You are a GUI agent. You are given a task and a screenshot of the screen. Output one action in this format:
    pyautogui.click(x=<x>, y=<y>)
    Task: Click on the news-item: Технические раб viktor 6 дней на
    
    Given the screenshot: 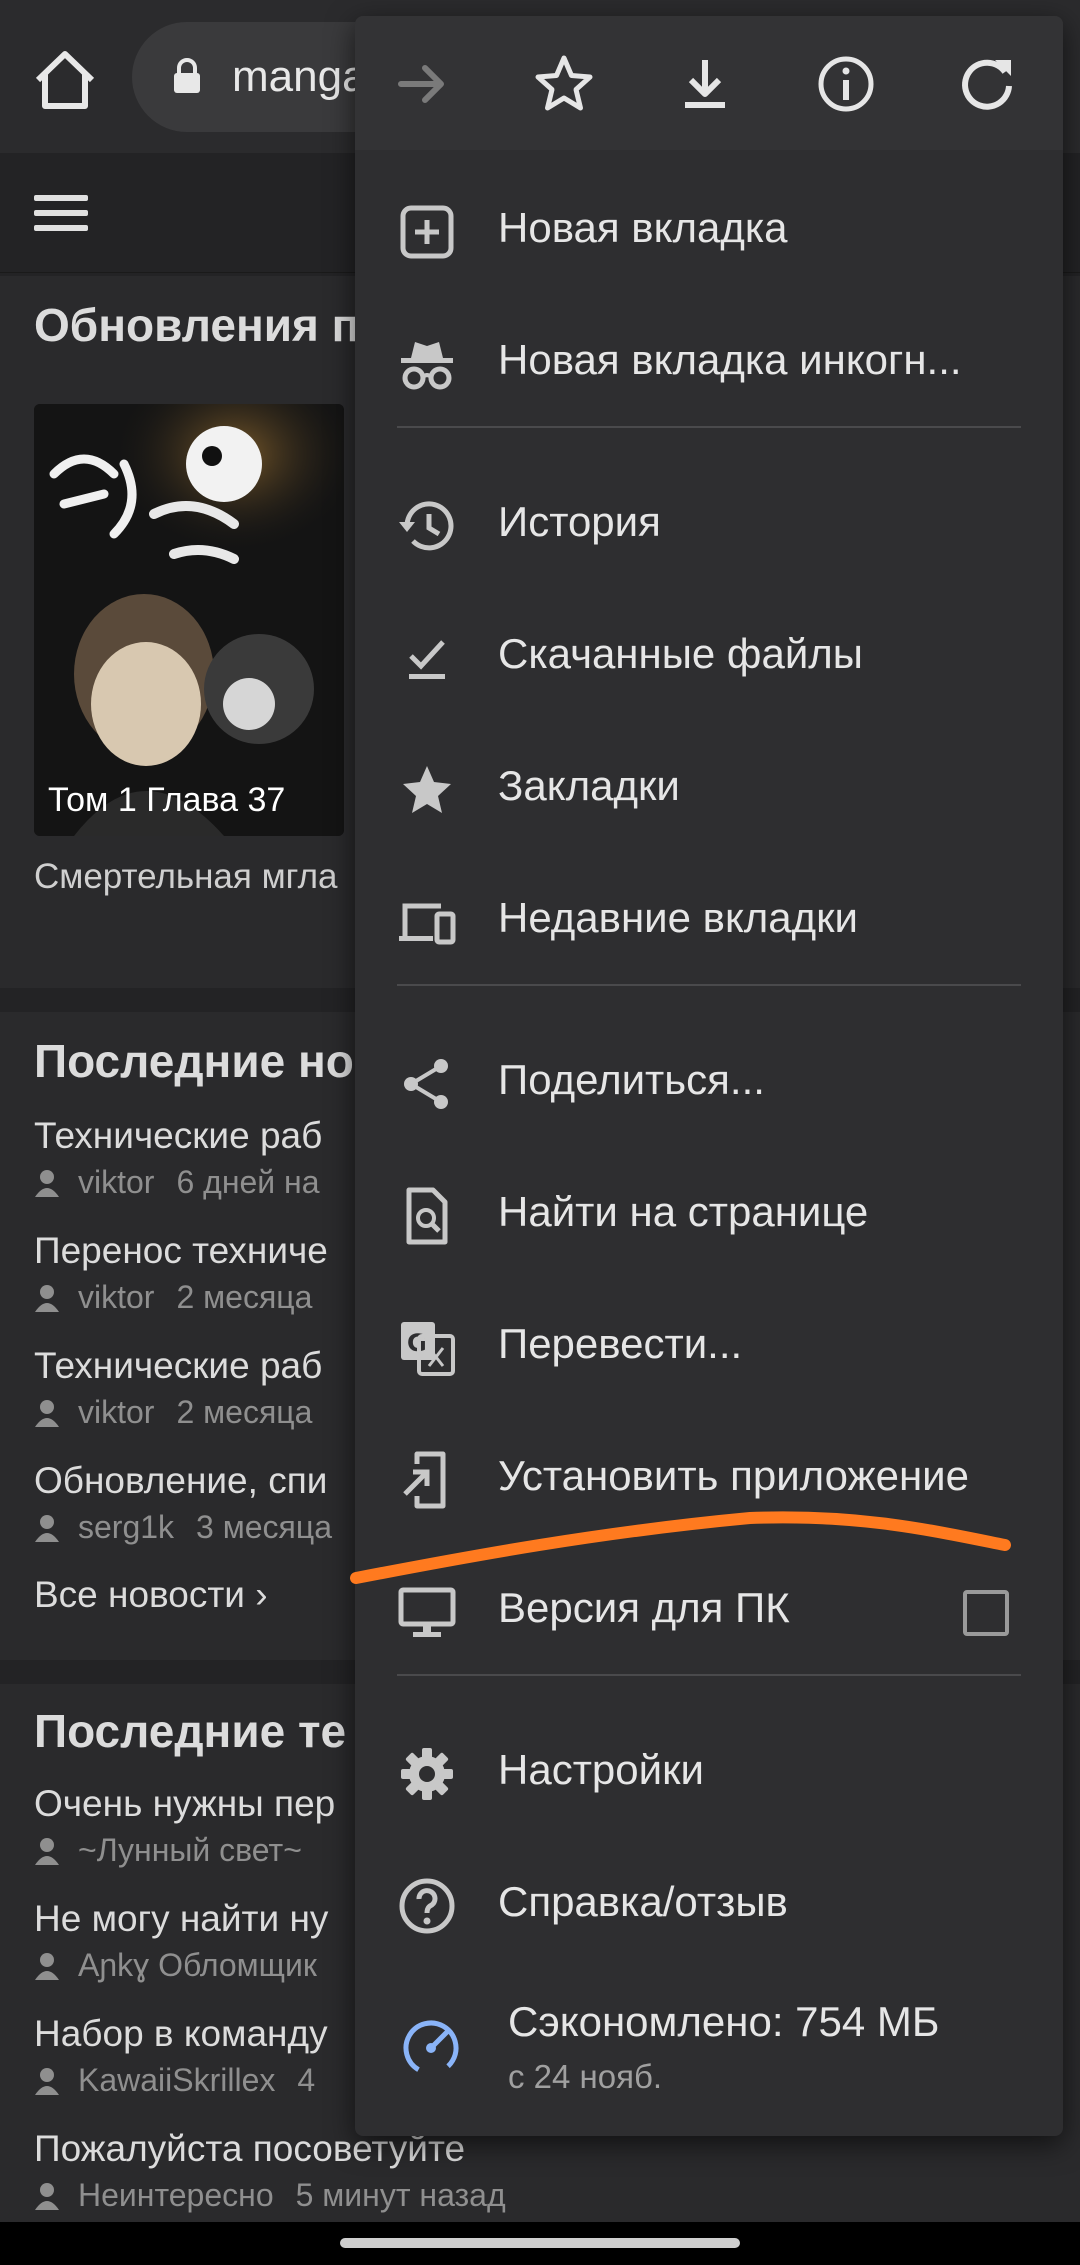 What is the action you would take?
    pyautogui.click(x=214, y=1169)
    